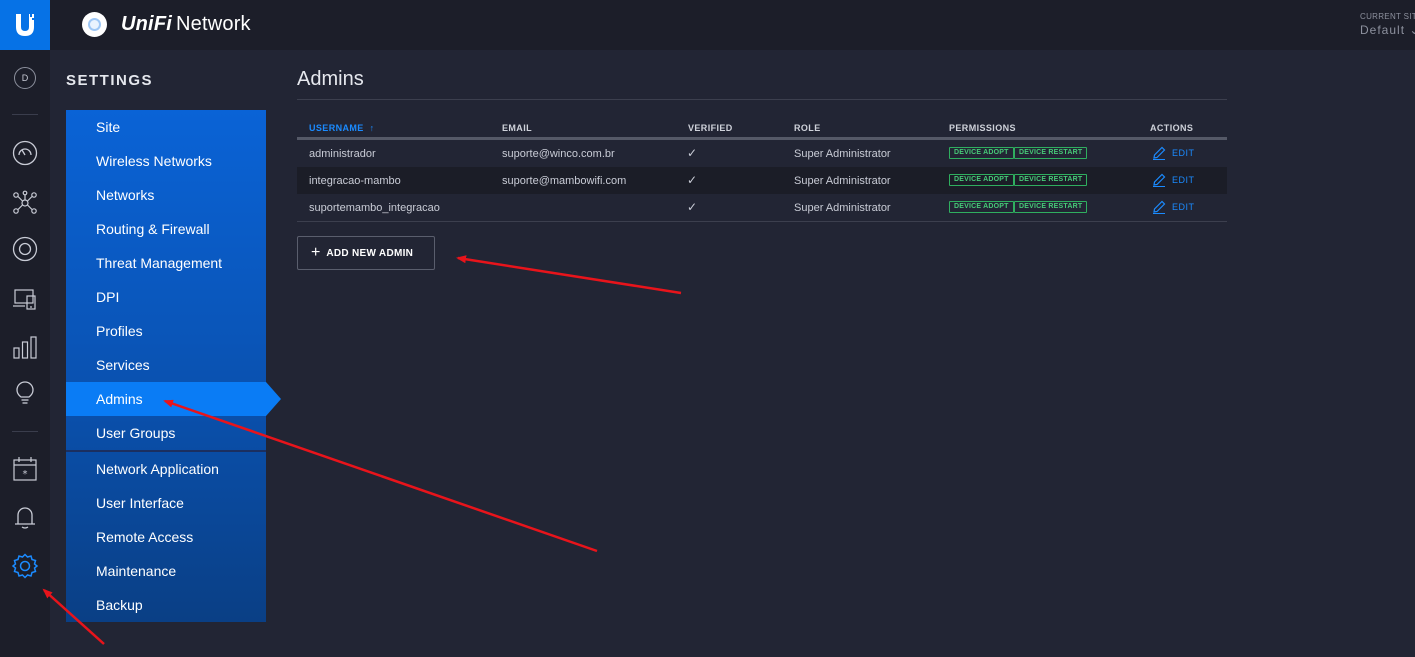 This screenshot has height=657, width=1415. Describe the element at coordinates (1412, 30) in the screenshot. I see `chevron-down-icon: ⌄` at that location.